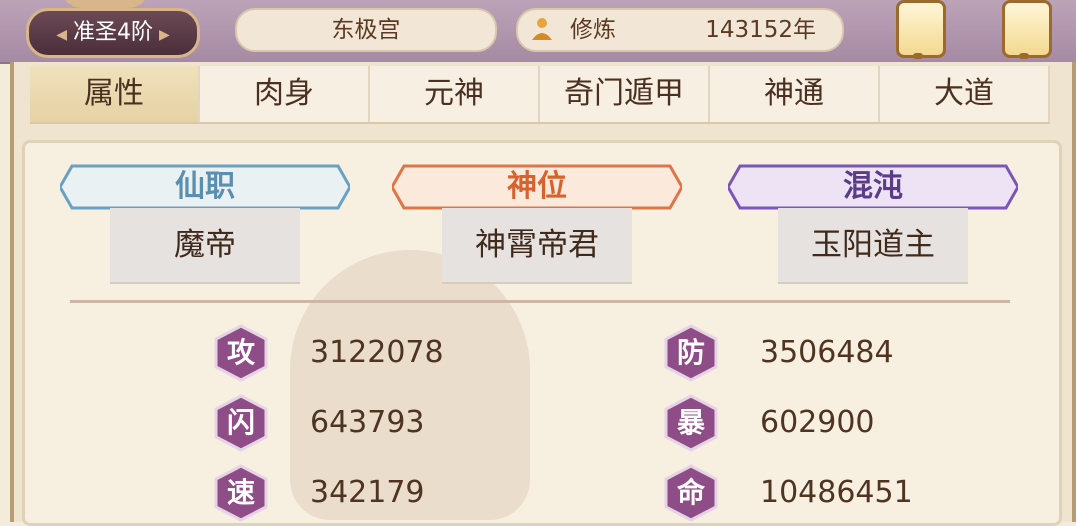 This screenshot has width=1076, height=526. Describe the element at coordinates (827, 352) in the screenshot. I see `stat-value: 3506484` at that location.